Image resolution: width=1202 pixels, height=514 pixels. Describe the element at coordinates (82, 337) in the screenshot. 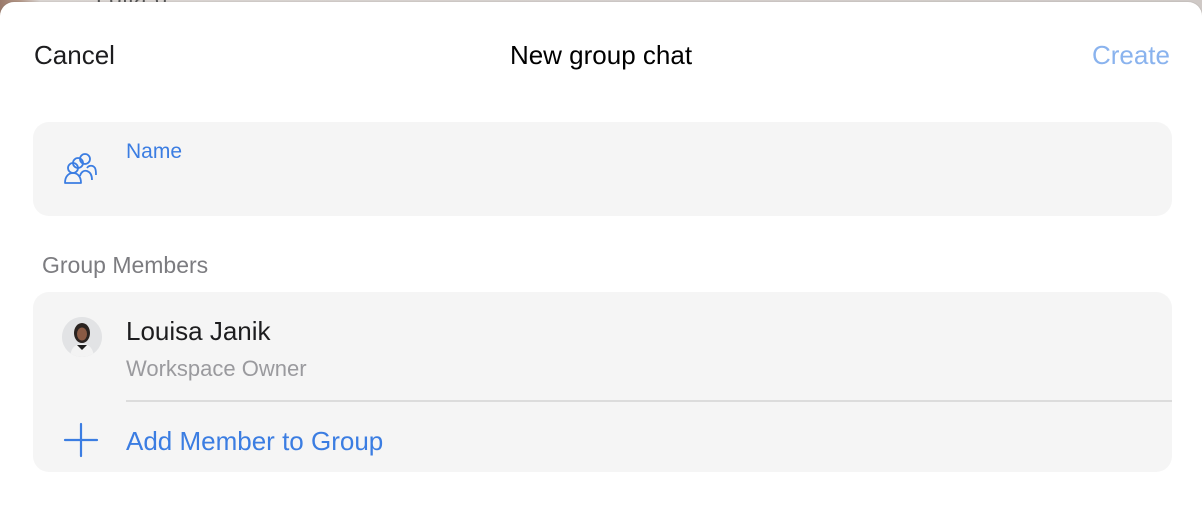

I see `avatar` at that location.